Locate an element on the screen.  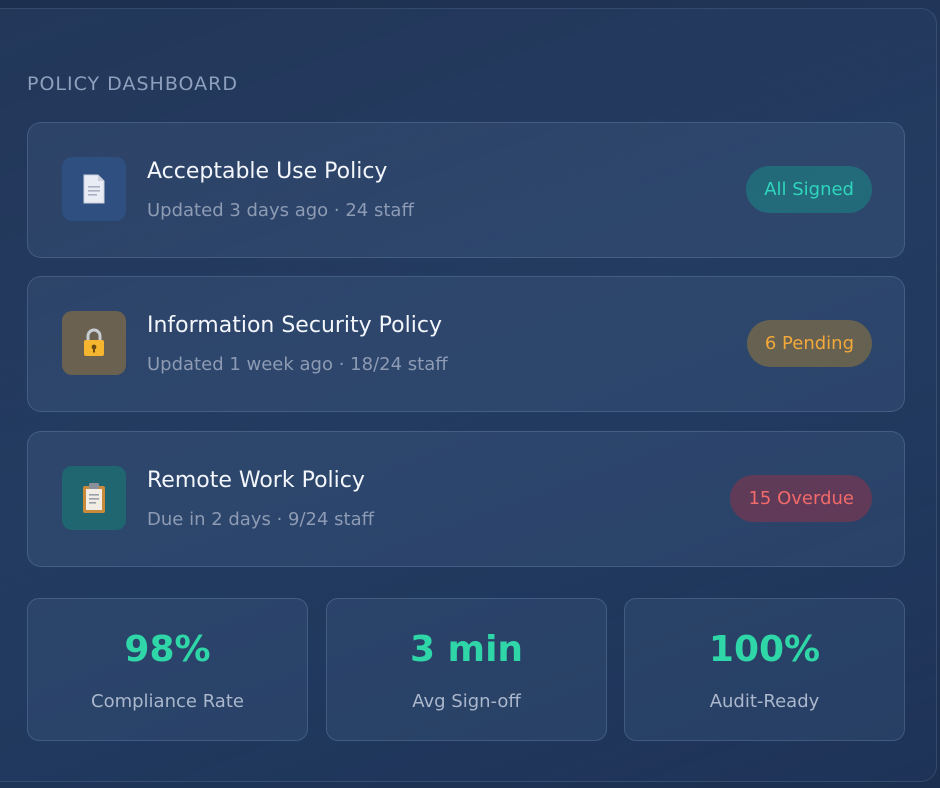
stat-value: 3 min is located at coordinates (466, 649).